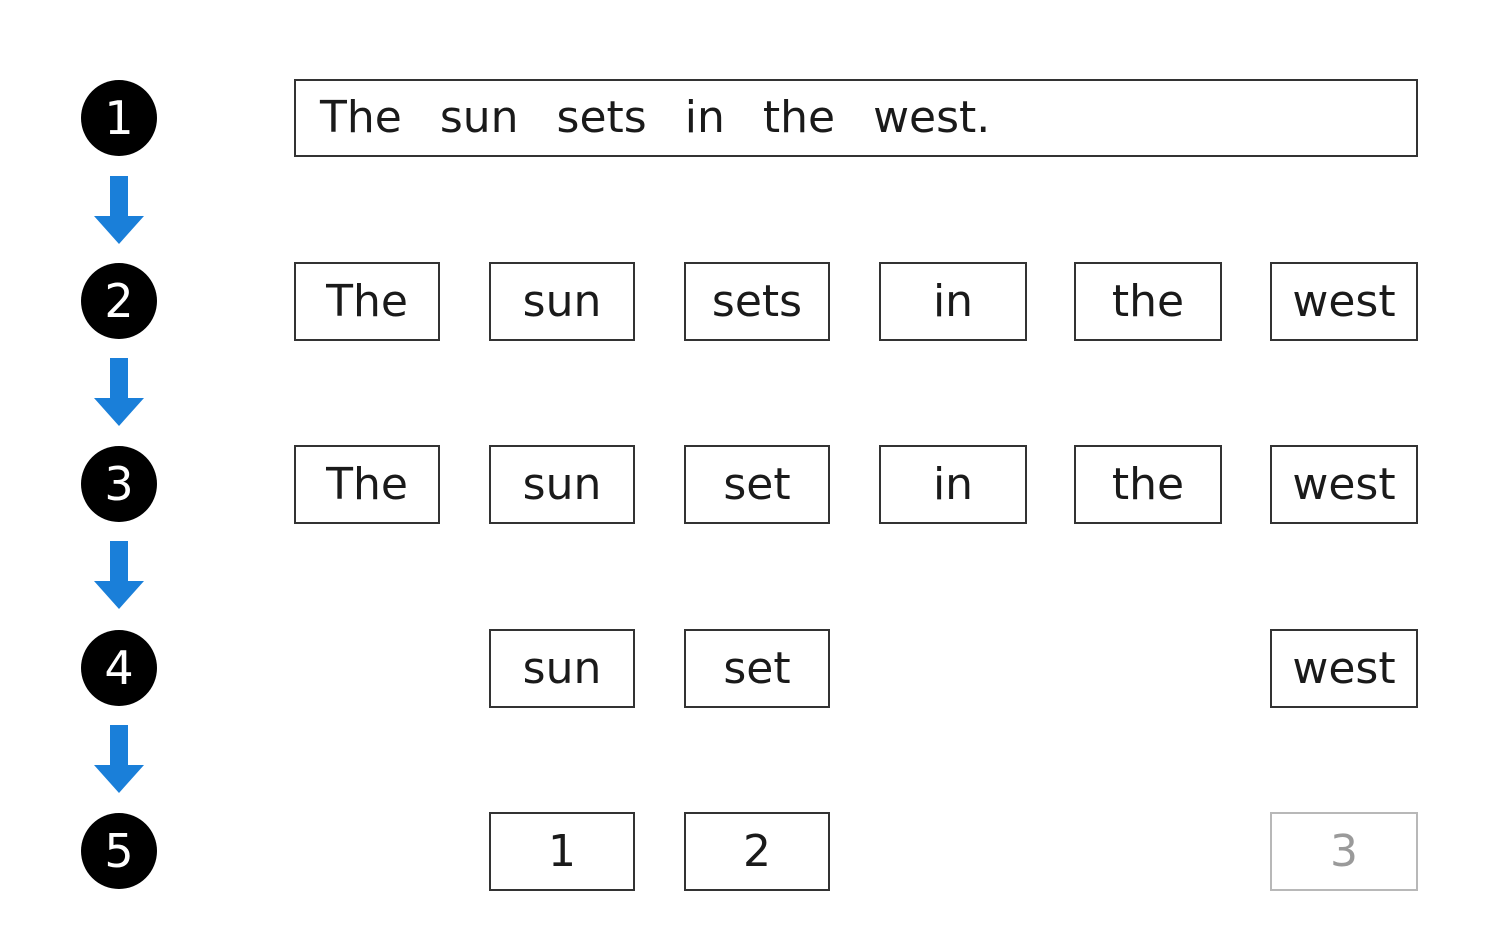 The height and width of the screenshot is (944, 1485). I want to click on token-box: in, so click(953, 301).